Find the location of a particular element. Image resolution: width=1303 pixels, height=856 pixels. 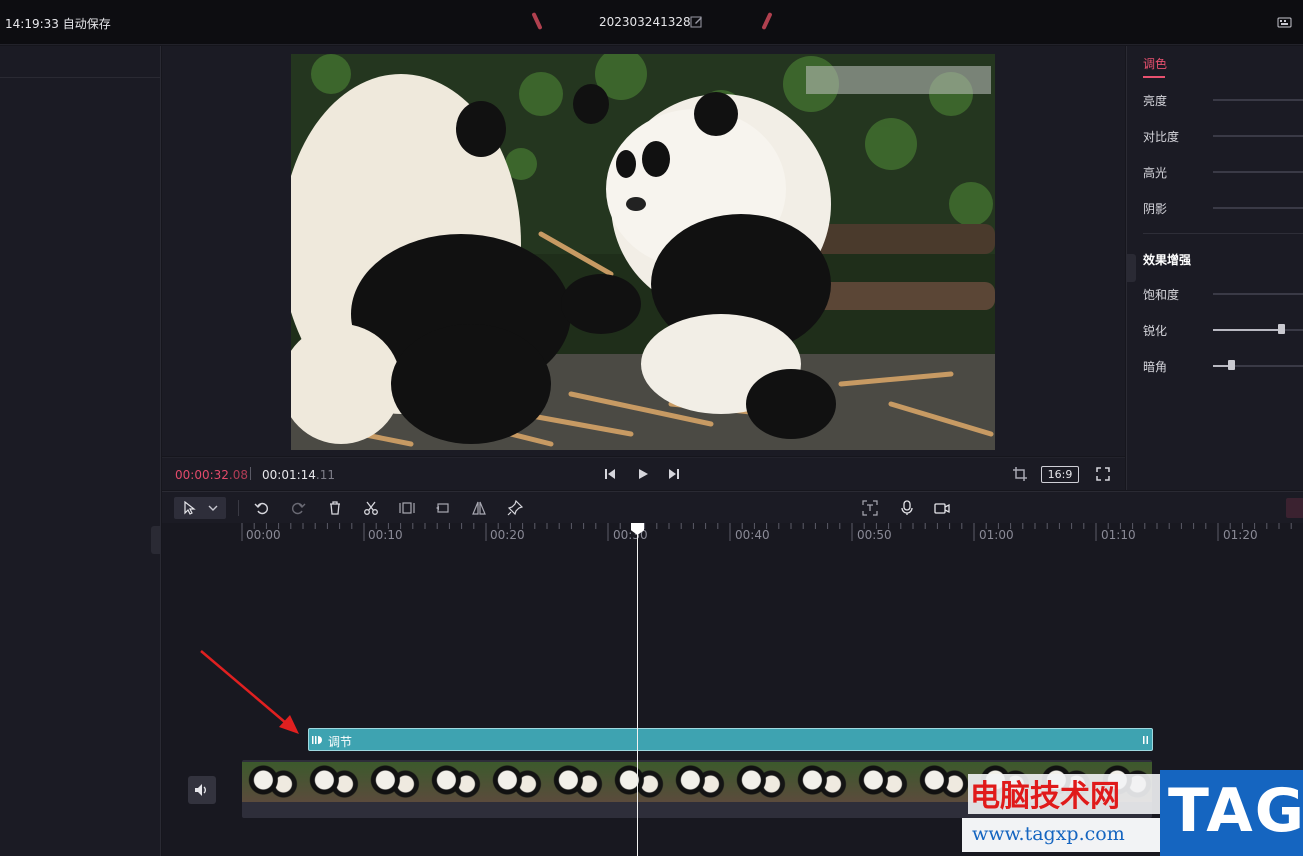

svg-text: 电脑技术网 is located at coordinates (1045, 796).